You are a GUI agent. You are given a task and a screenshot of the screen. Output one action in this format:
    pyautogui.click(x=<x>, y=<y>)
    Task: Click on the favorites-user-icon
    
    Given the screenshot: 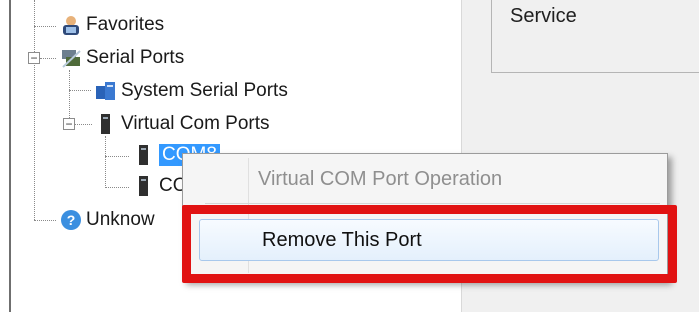 What is the action you would take?
    pyautogui.click(x=71, y=25)
    